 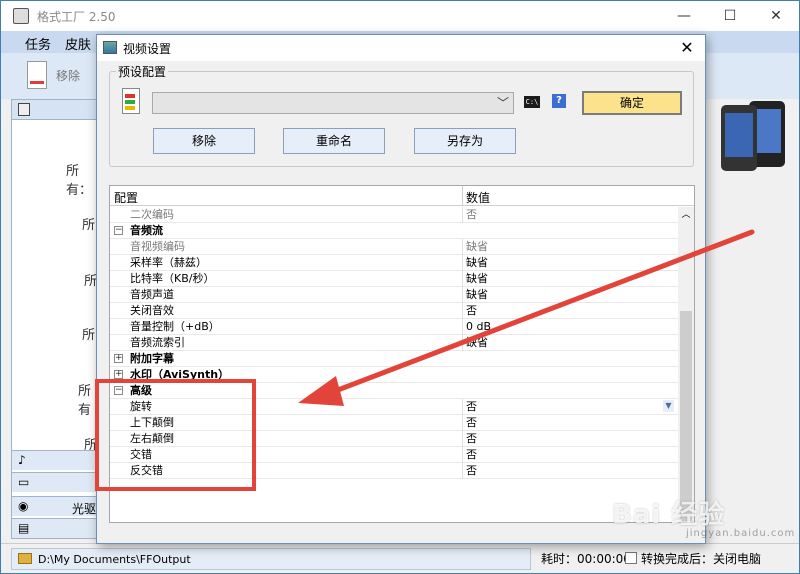 What do you see at coordinates (741, 533) in the screenshot?
I see `watermark-sub: jingyan.baidu.com` at bounding box center [741, 533].